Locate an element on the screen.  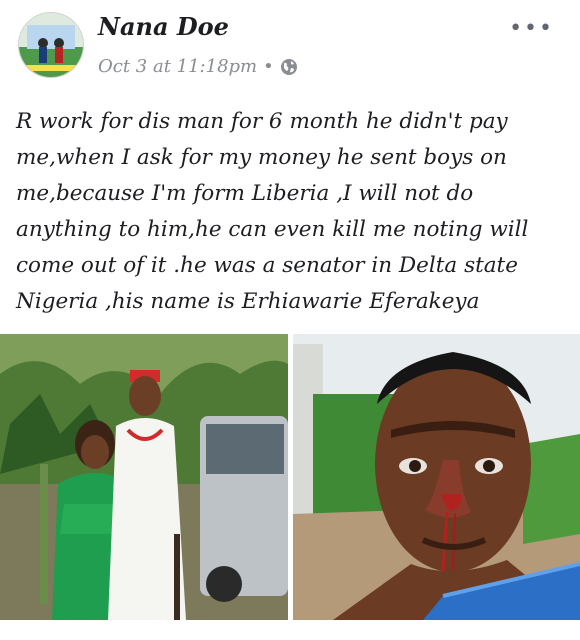
author-name: Nana Doe is located at coordinates (163, 26).